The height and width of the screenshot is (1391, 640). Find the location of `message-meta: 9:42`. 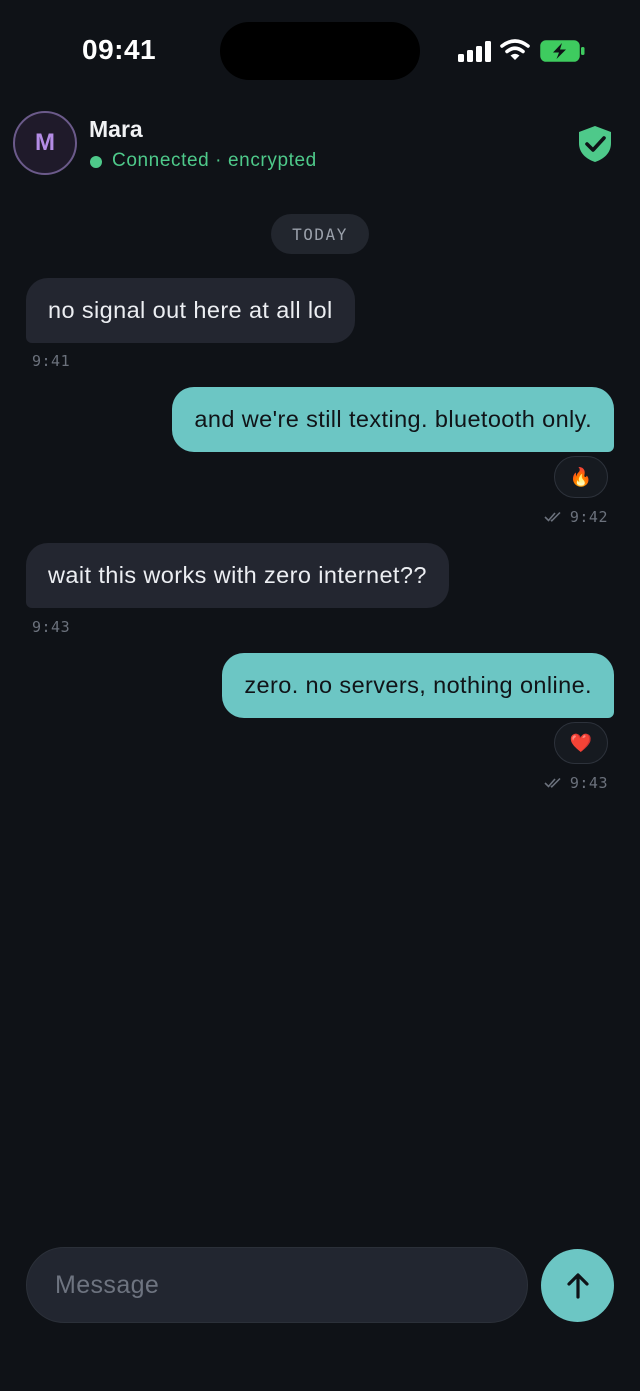

message-meta: 9:42 is located at coordinates (576, 517).